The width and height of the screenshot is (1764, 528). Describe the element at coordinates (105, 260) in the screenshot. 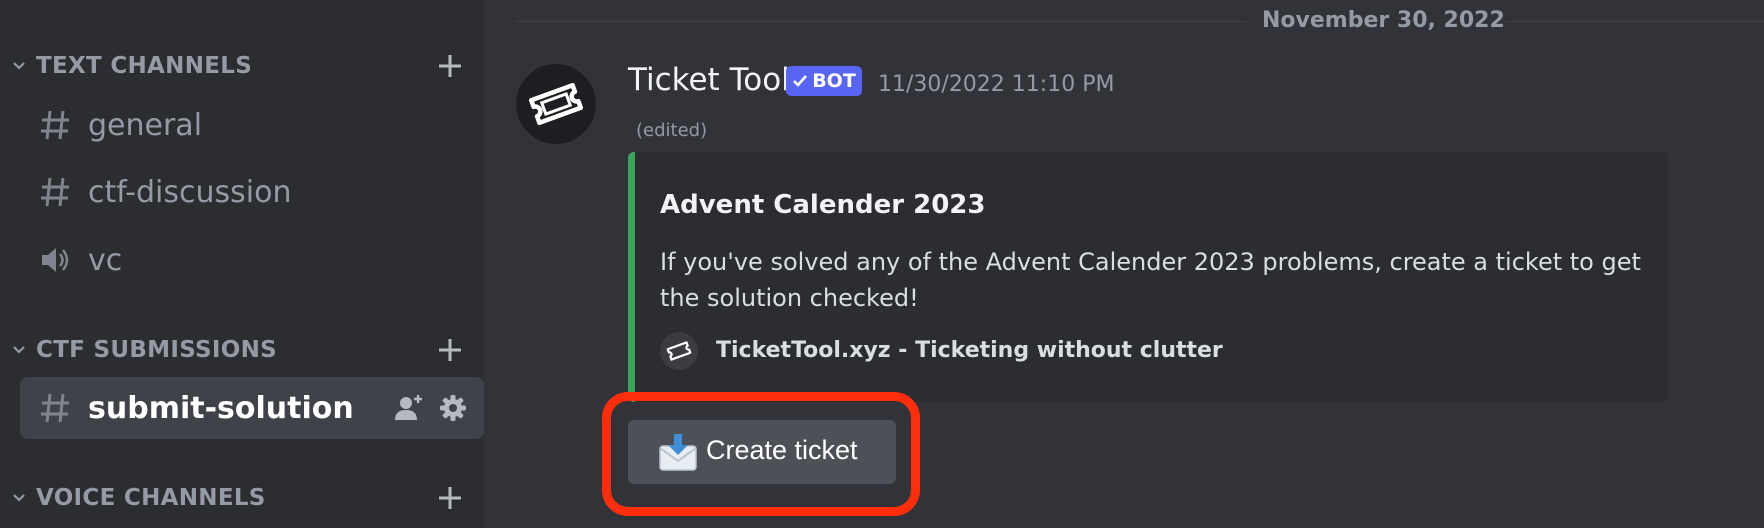

I see `channel-name: vc` at that location.